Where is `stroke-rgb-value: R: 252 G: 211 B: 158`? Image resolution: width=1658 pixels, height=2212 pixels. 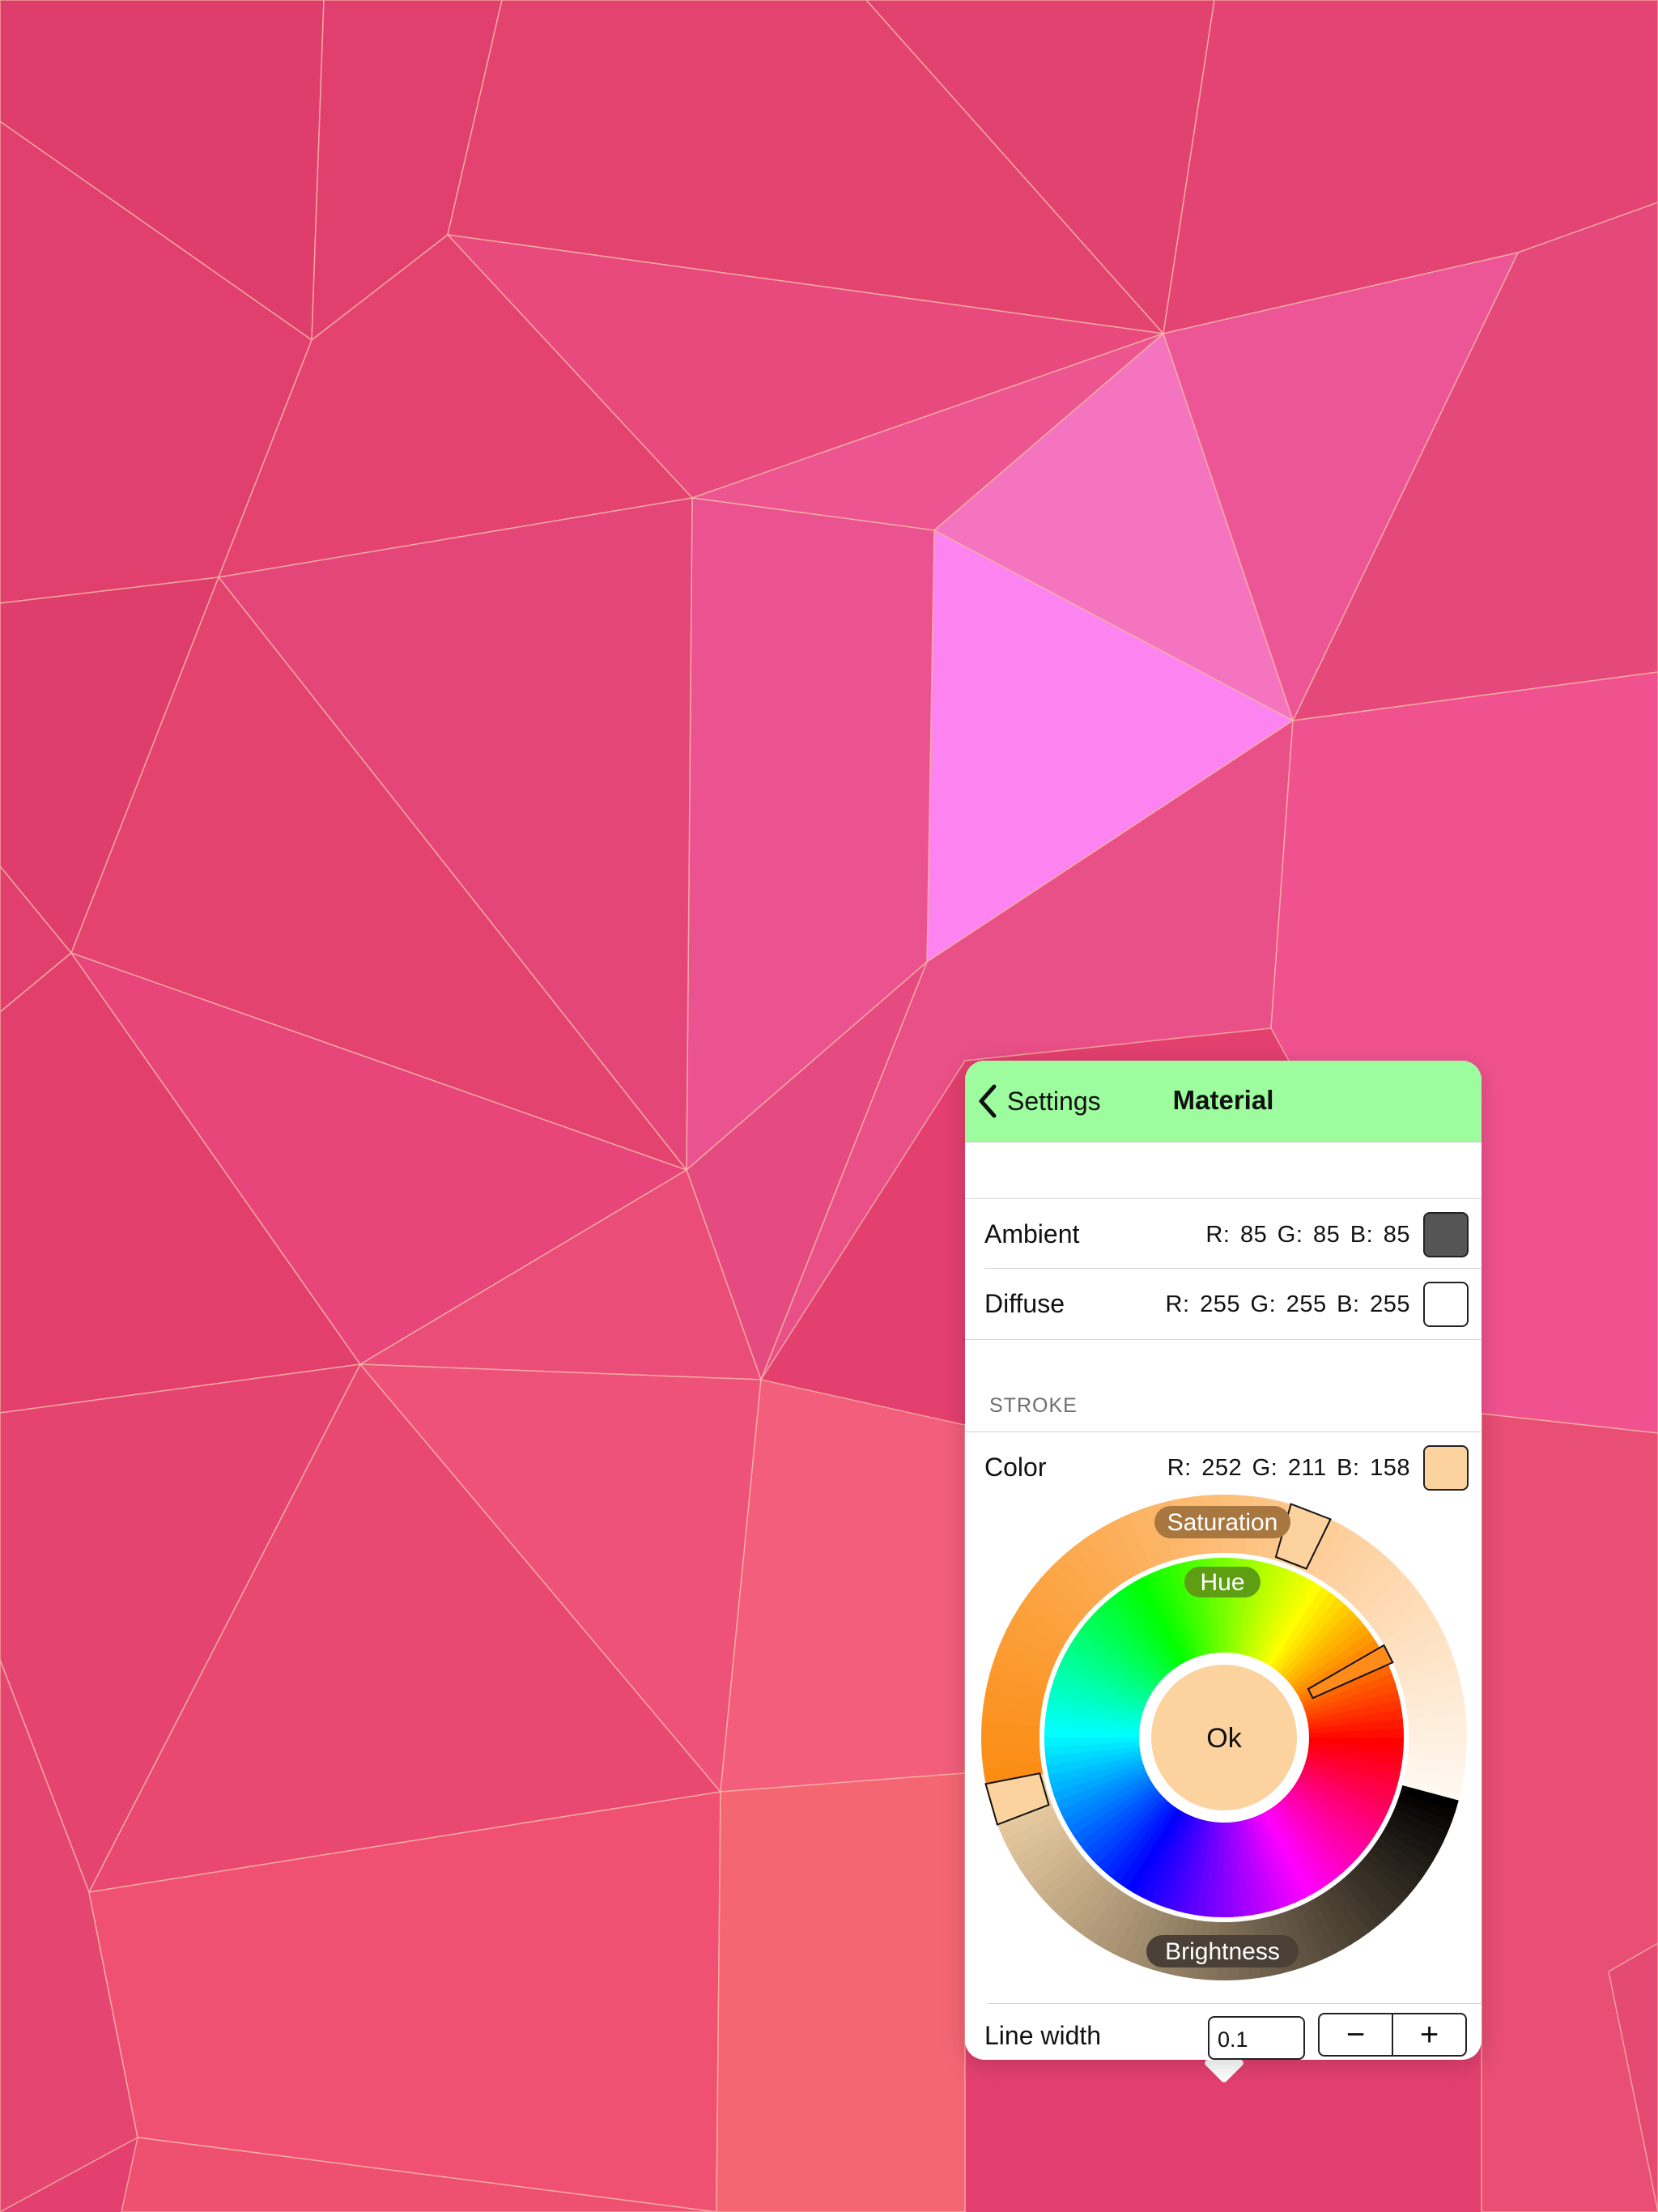
stroke-rgb-value: R: 252 G: 211 B: 158 is located at coordinates (1288, 1468).